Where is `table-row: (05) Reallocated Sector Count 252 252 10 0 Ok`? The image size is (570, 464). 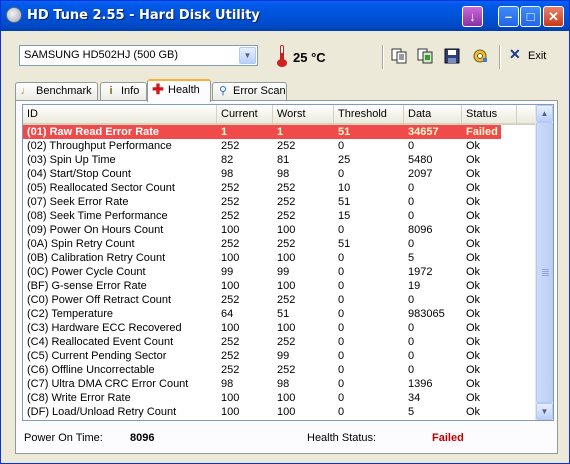 table-row: (05) Reallocated Sector Count 252 252 10 0 Ok is located at coordinates (280, 188).